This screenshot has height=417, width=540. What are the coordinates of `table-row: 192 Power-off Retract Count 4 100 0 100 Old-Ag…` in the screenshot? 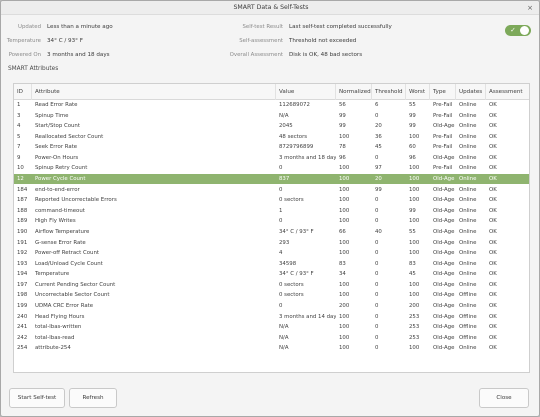 It's located at (271, 253).